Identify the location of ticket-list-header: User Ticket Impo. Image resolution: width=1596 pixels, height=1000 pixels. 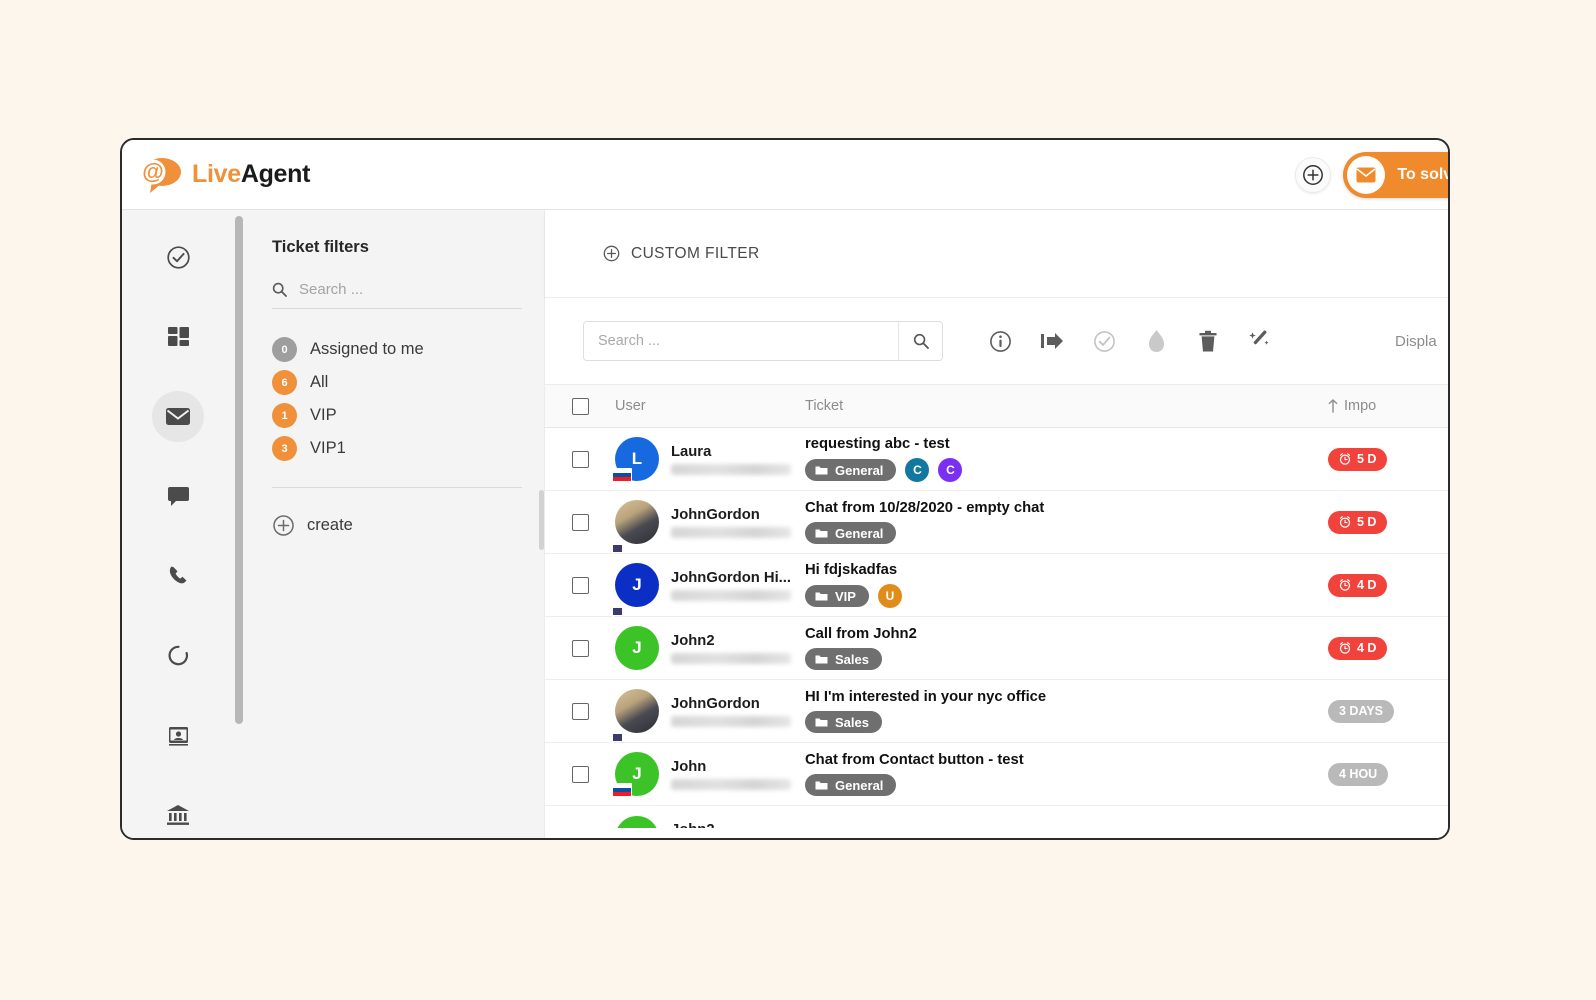
(996, 406).